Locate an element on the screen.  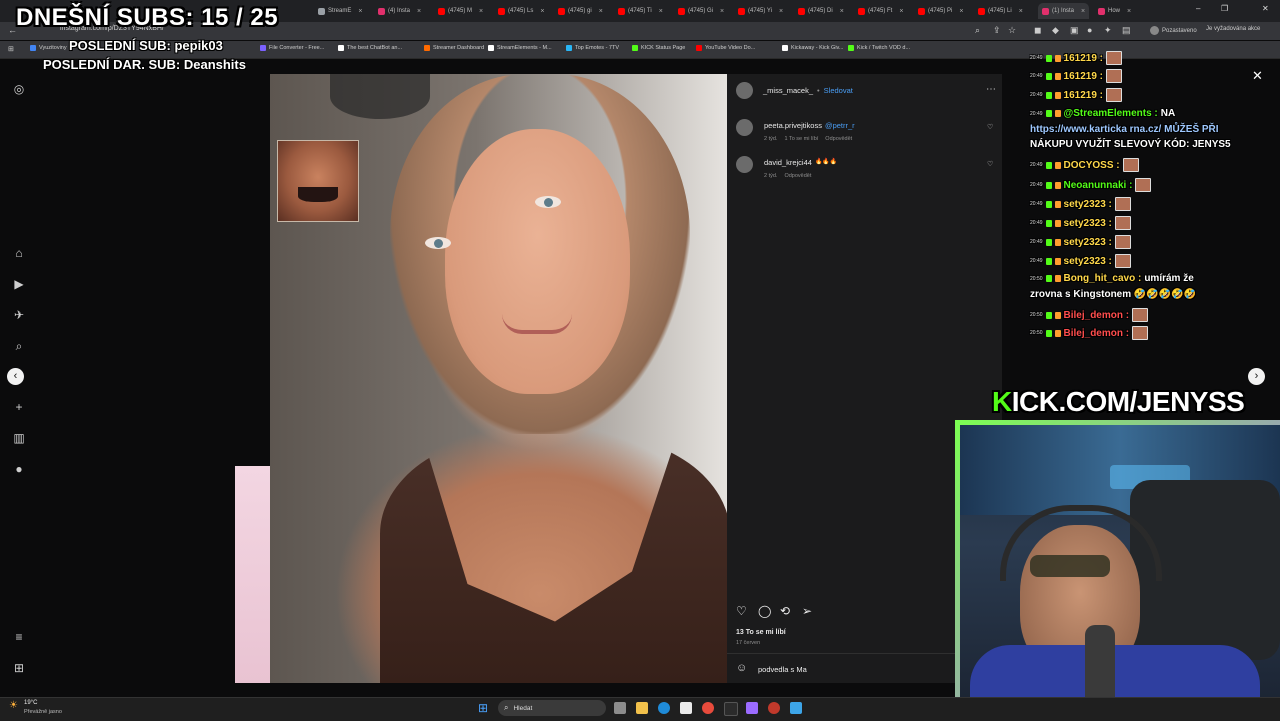
comment-likes: 1 To se mi líbí is located at coordinates (801, 139).